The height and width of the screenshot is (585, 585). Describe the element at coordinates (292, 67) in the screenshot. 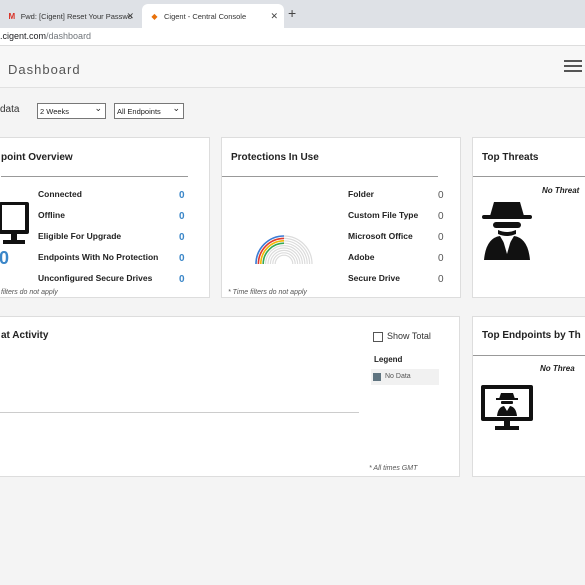

I see `app-header: Dashboard` at that location.